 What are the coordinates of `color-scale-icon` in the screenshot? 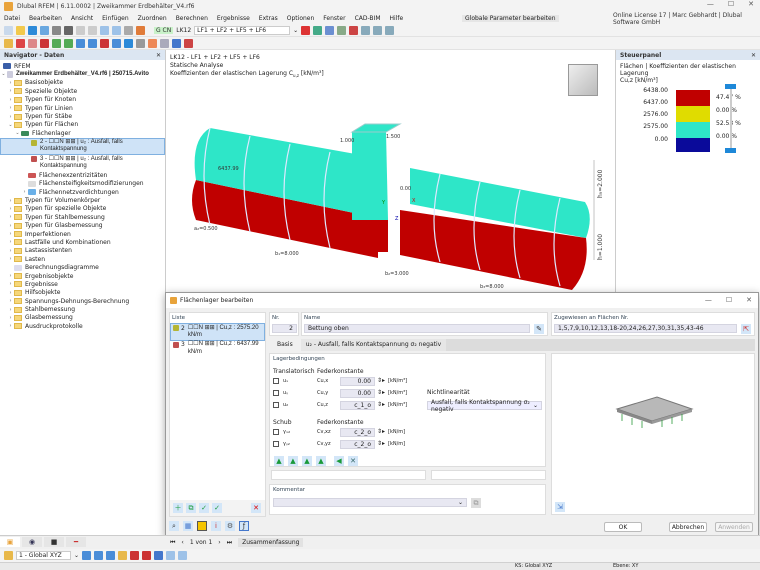 It's located at (128, 43).